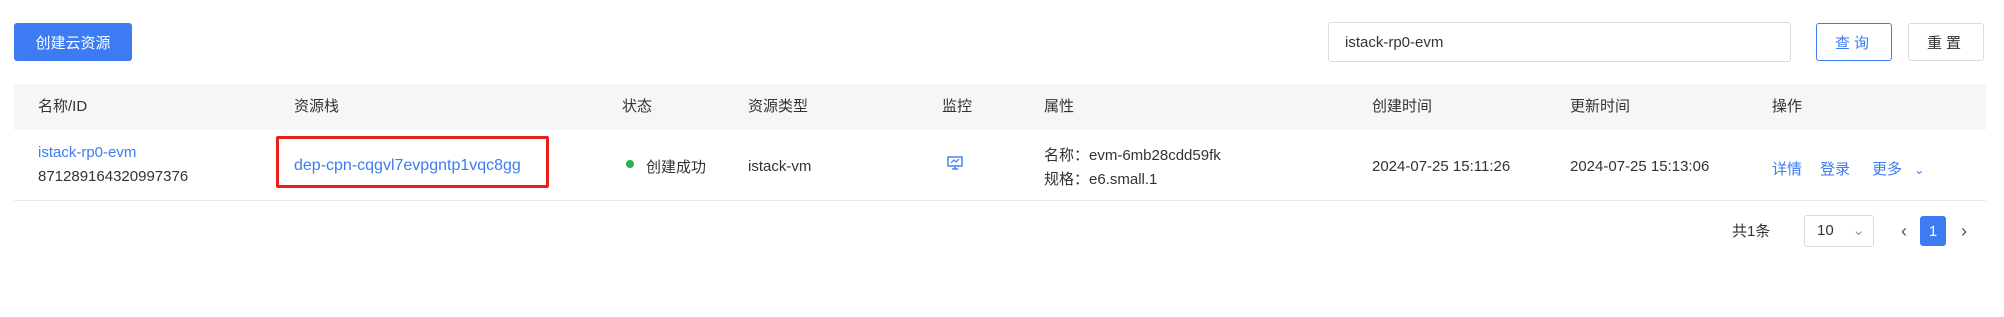 Image resolution: width=2004 pixels, height=317 pixels. I want to click on page-size-select: 10 ⌄, so click(1839, 231).